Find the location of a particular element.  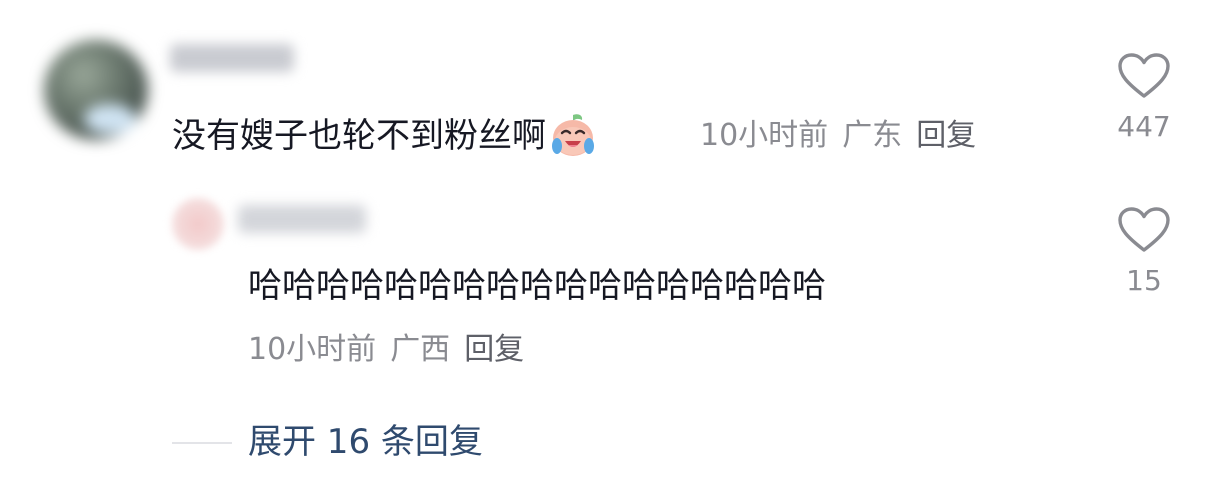

like-button: 447 is located at coordinates (1144, 98).